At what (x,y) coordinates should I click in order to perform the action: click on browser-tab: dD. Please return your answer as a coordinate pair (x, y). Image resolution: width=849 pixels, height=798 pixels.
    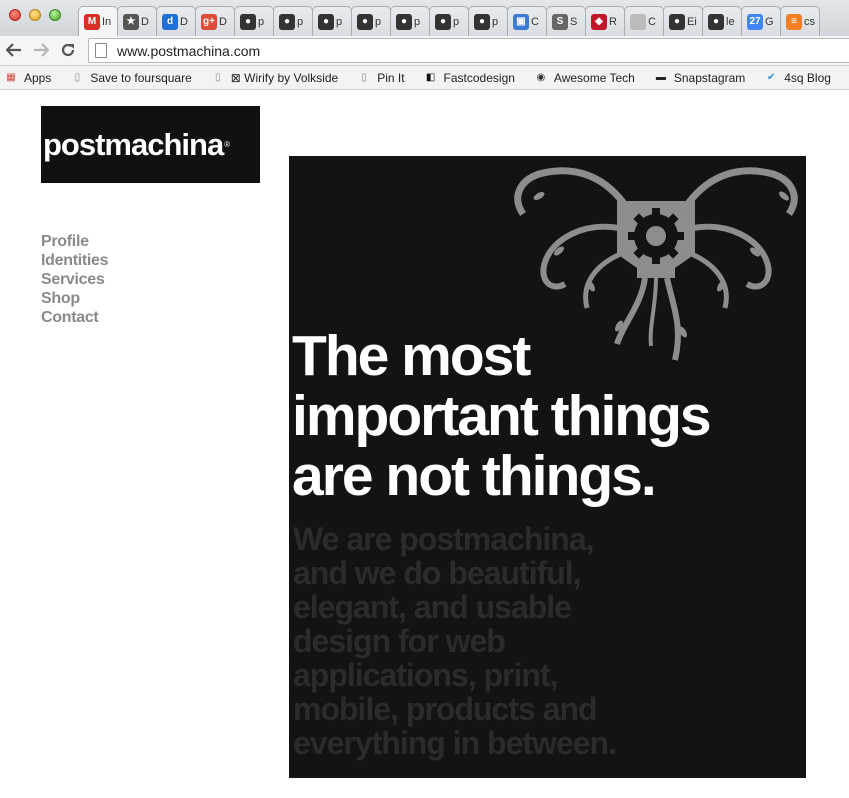
    Looking at the image, I should click on (176, 21).